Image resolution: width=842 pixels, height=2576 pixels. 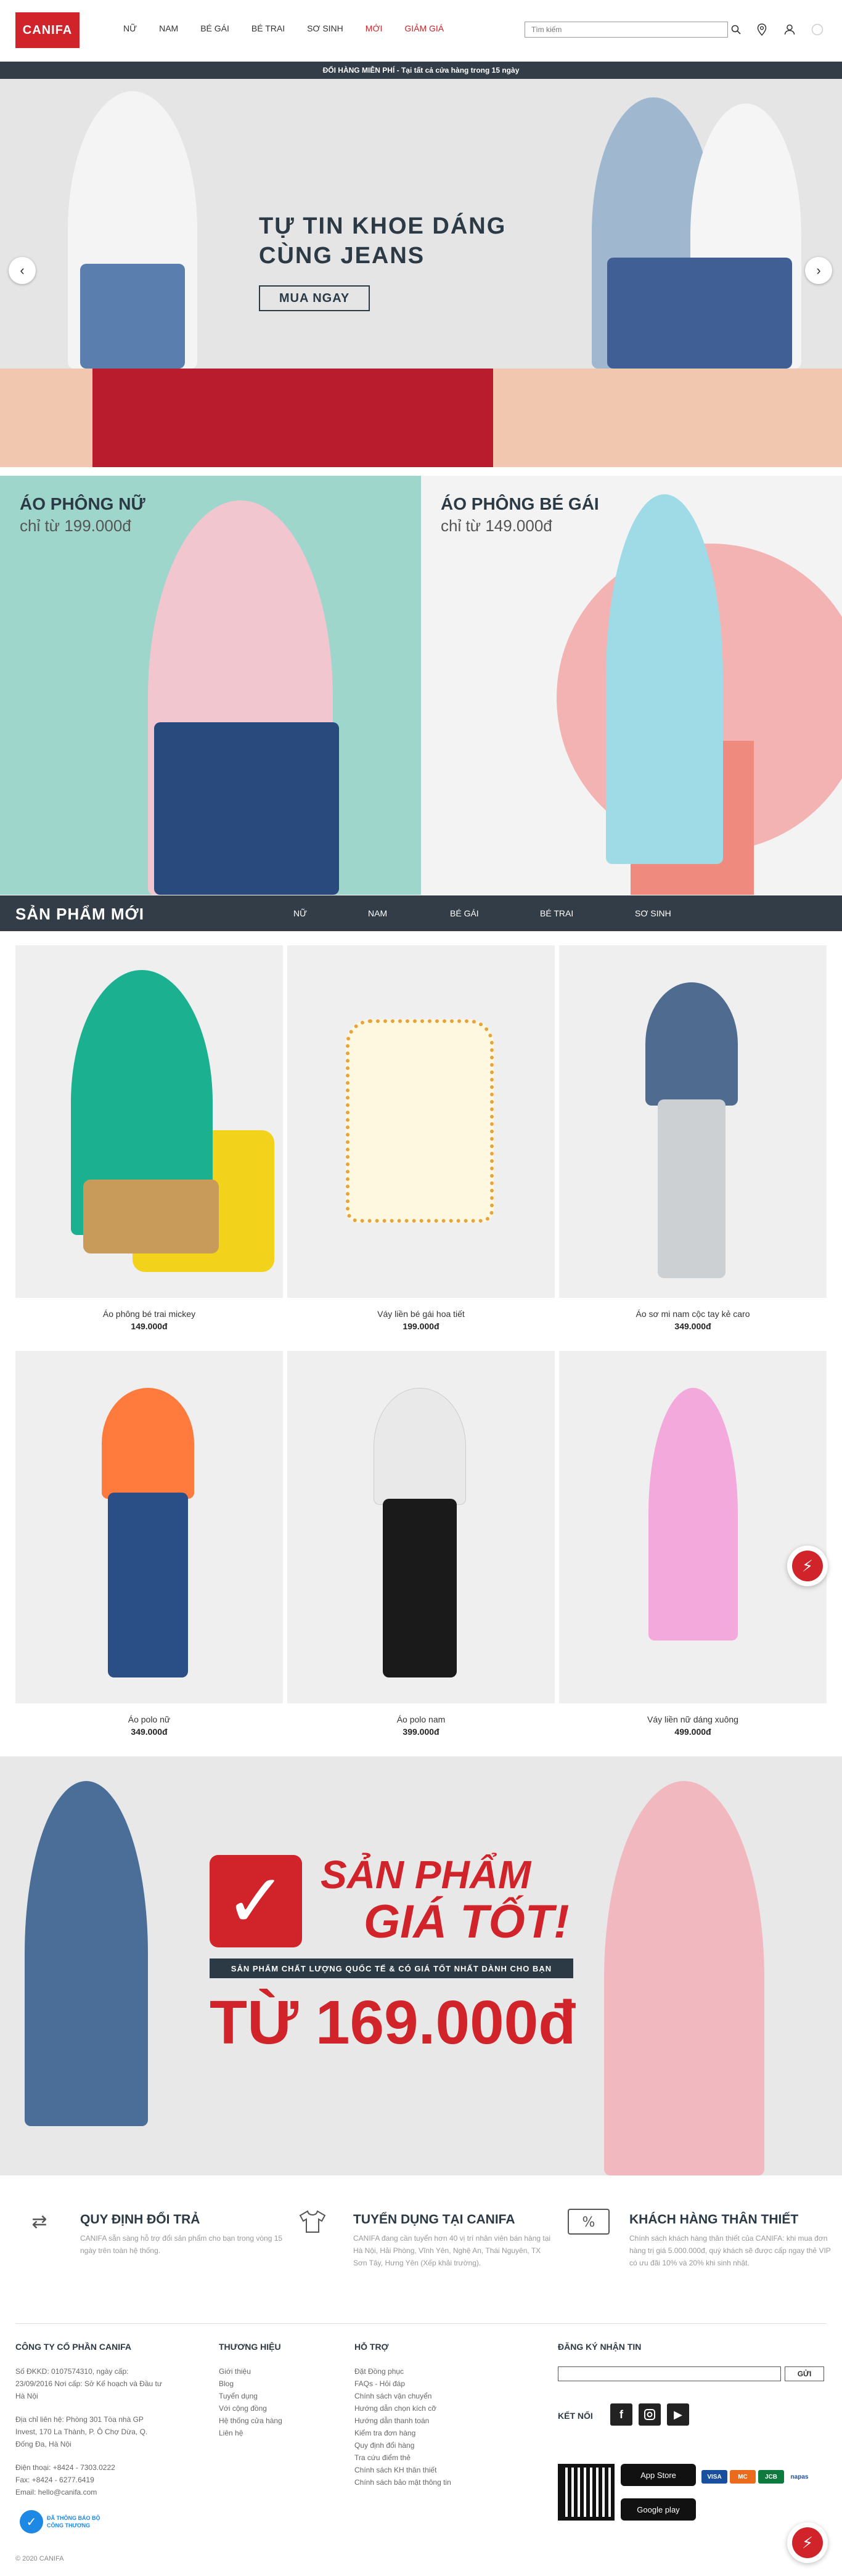 I want to click on tab-be-trai: BÉ TRAI, so click(x=557, y=913).